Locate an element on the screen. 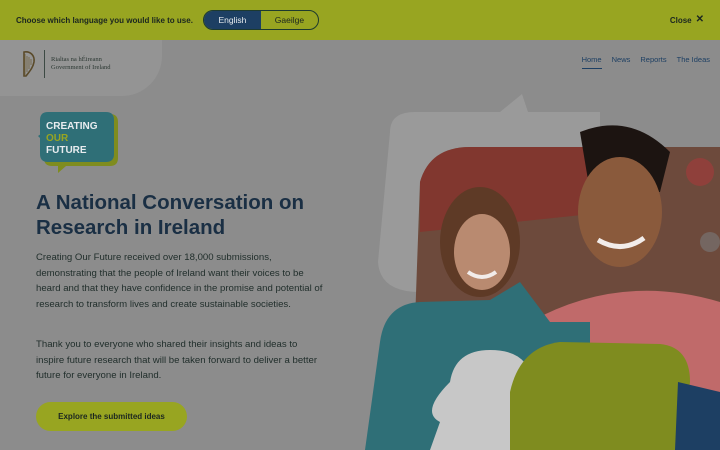 This screenshot has width=720, height=450. government-name-irish: Rialtas na hÉireann is located at coordinates (76, 60).